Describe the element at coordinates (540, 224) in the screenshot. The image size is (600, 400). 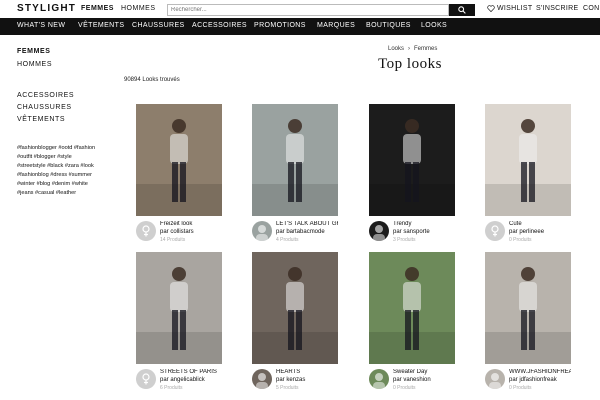
I see `look-title: Cute` at that location.